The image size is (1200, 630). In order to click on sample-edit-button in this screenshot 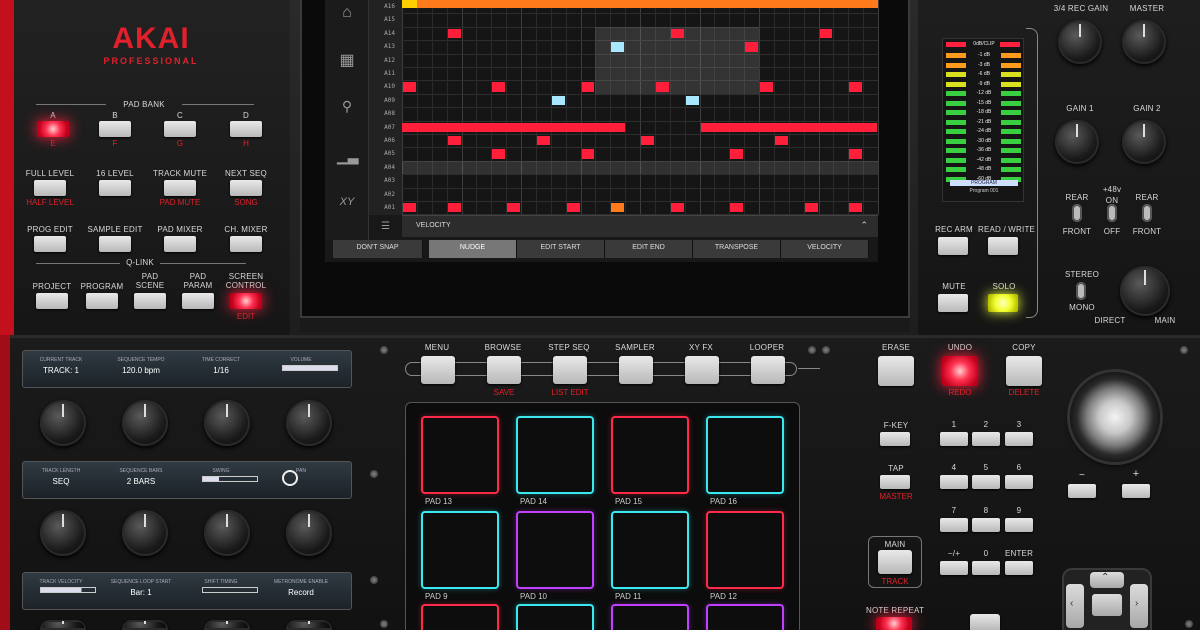, I will do `click(115, 244)`.